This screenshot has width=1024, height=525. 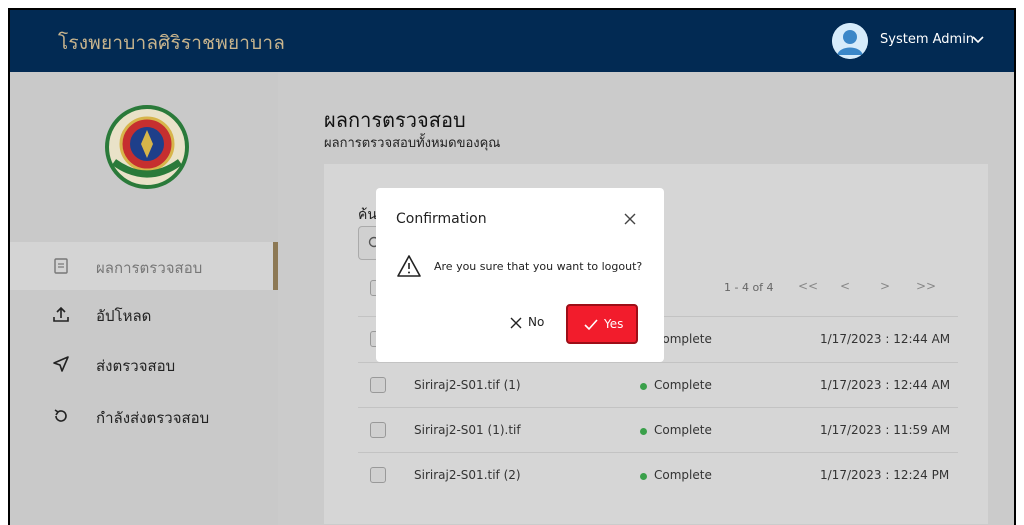 I want to click on yes-button: Yes, so click(x=602, y=324).